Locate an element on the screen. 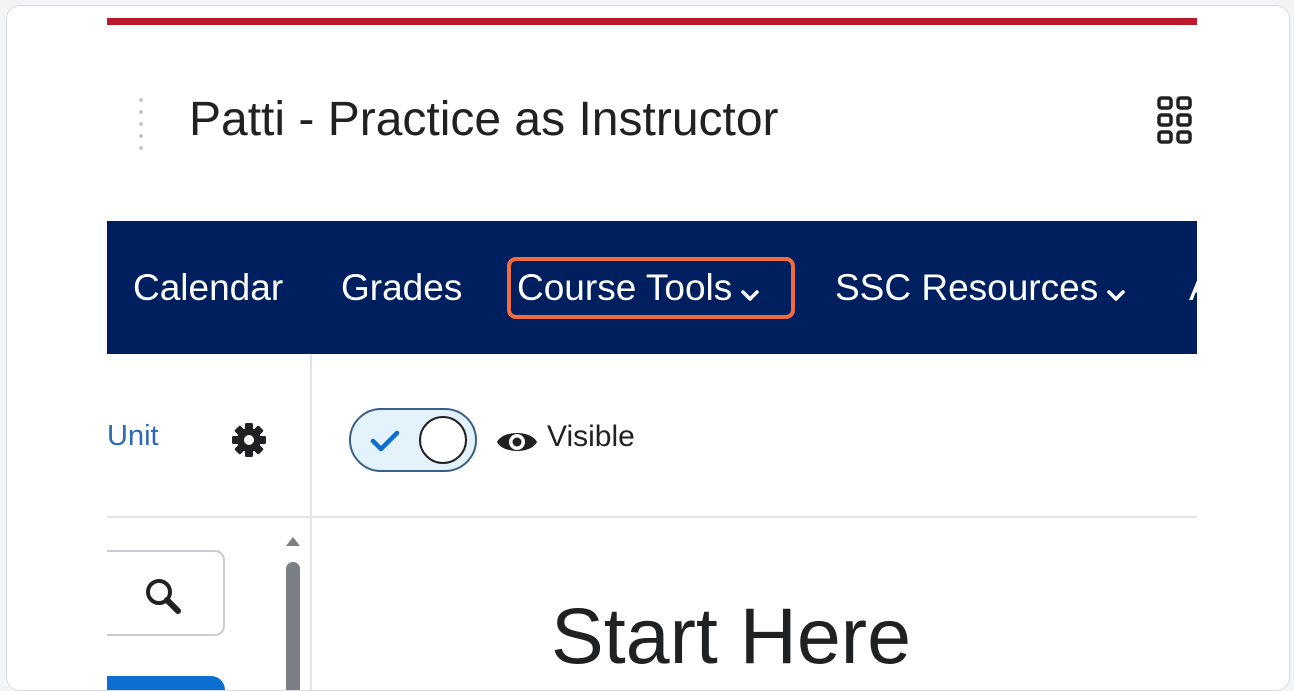 This screenshot has height=691, width=1294. search-input is located at coordinates (166, 593).